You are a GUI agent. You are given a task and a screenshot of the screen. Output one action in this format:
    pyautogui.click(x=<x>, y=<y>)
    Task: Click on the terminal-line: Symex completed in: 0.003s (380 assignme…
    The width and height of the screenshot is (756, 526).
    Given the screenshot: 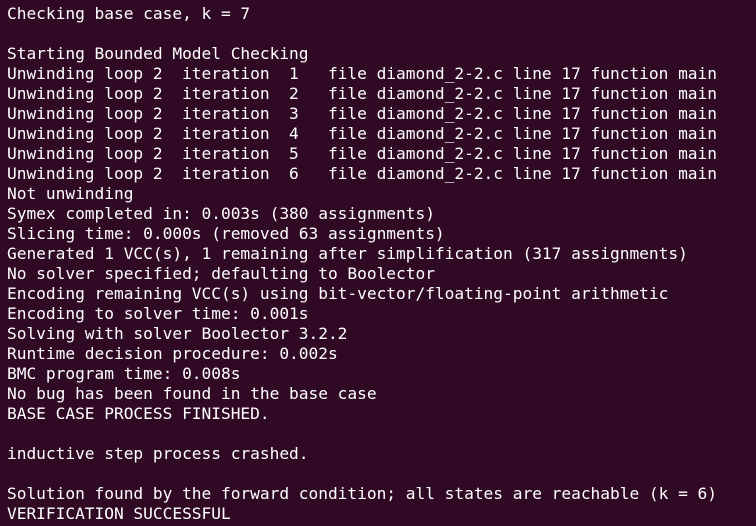 What is the action you would take?
    pyautogui.click(x=221, y=213)
    